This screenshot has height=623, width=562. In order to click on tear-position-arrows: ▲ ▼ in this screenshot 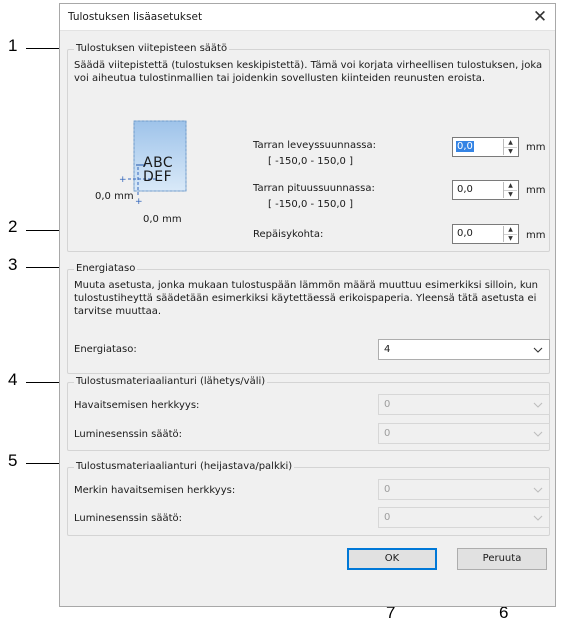, I will do `click(510, 234)`.